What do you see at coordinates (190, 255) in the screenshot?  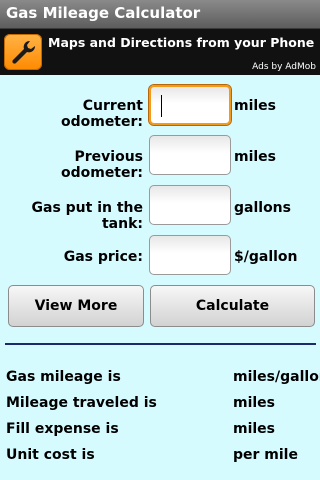 I see `gas-price-input` at bounding box center [190, 255].